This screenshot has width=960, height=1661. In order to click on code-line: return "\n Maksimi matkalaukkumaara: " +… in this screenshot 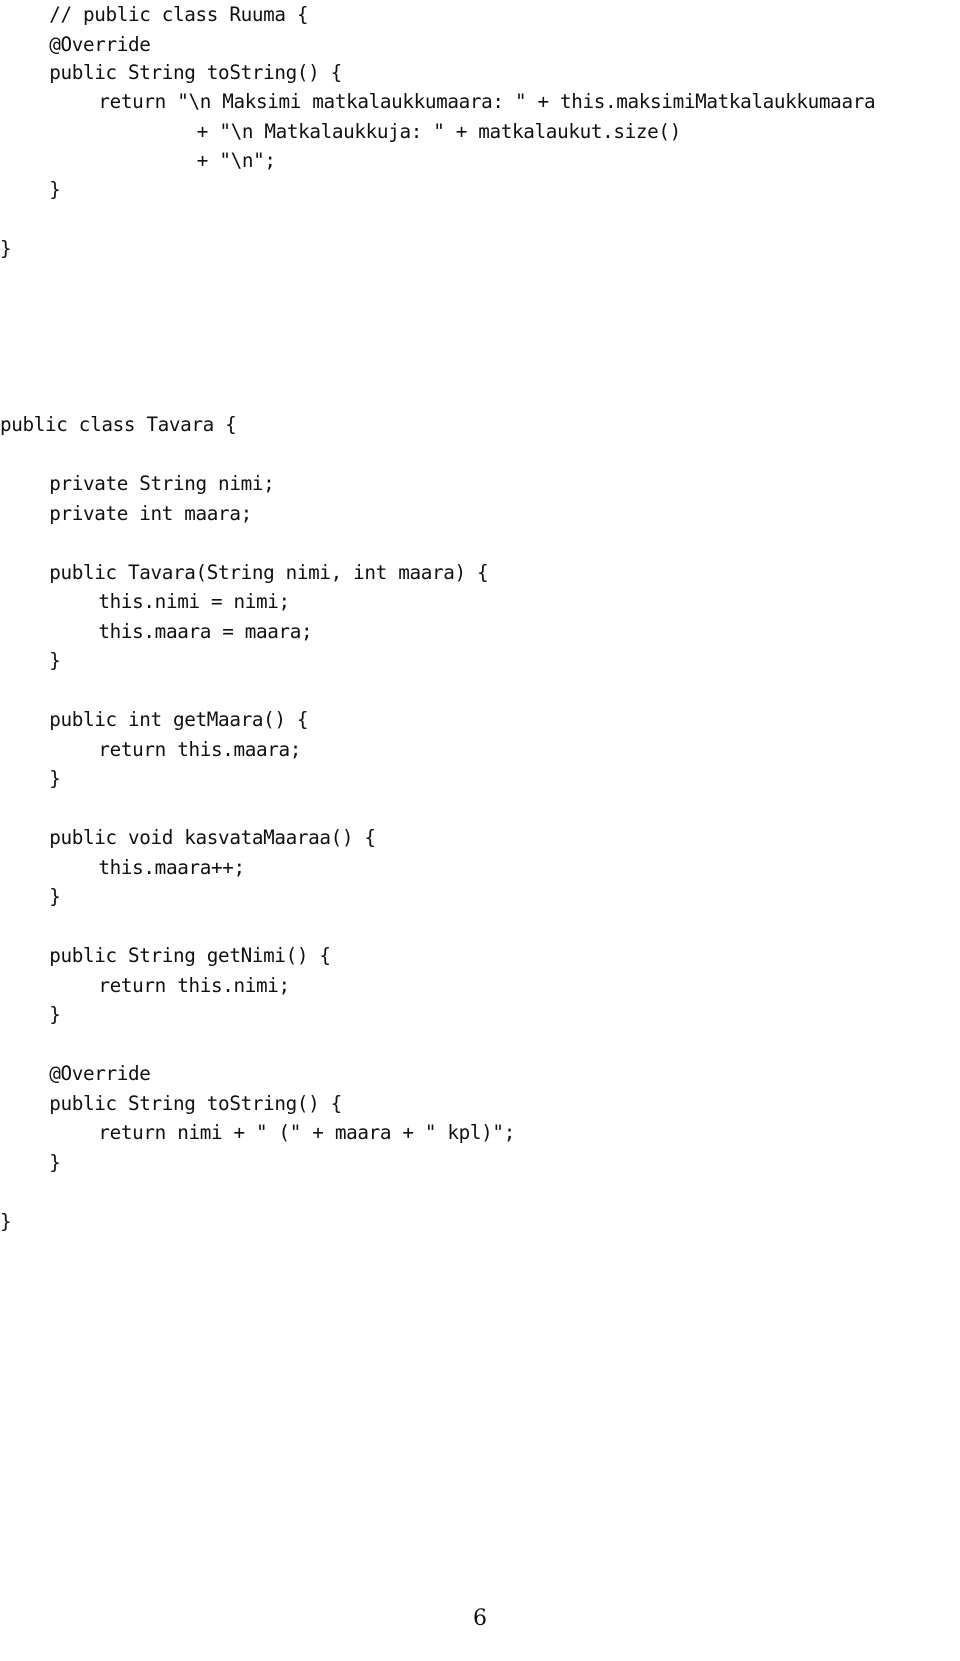, I will do `click(487, 101)`.